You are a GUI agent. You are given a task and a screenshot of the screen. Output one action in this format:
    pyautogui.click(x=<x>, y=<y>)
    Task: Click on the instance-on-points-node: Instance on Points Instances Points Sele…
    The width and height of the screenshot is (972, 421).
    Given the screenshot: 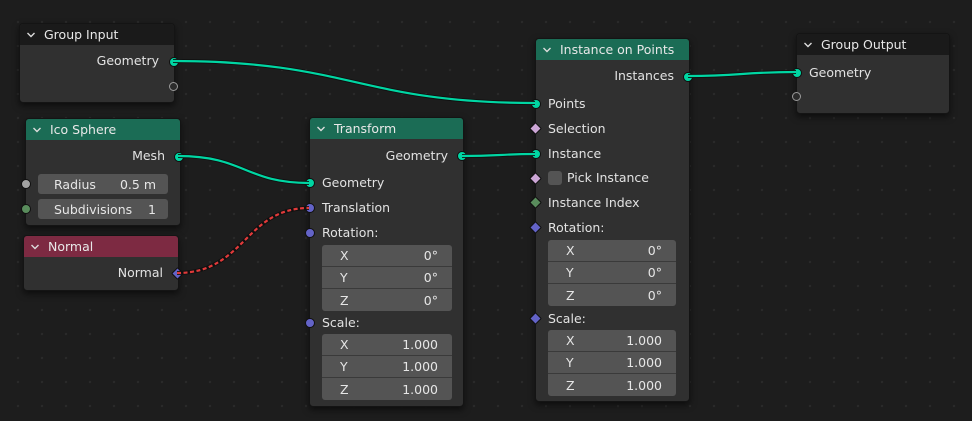 What is the action you would take?
    pyautogui.click(x=611, y=220)
    